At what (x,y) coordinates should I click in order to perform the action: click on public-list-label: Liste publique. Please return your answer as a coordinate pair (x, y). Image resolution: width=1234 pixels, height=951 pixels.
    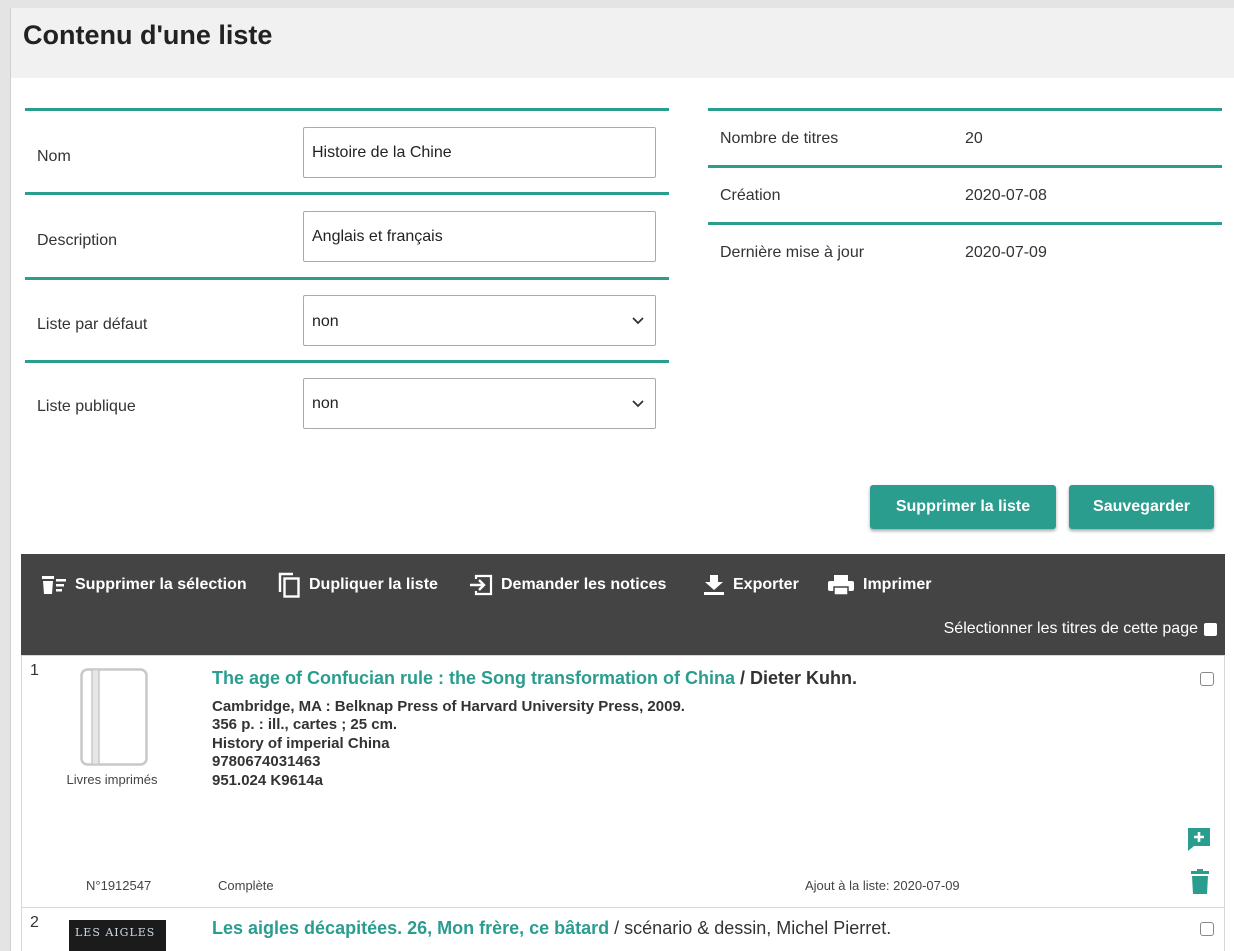
    Looking at the image, I should click on (86, 406).